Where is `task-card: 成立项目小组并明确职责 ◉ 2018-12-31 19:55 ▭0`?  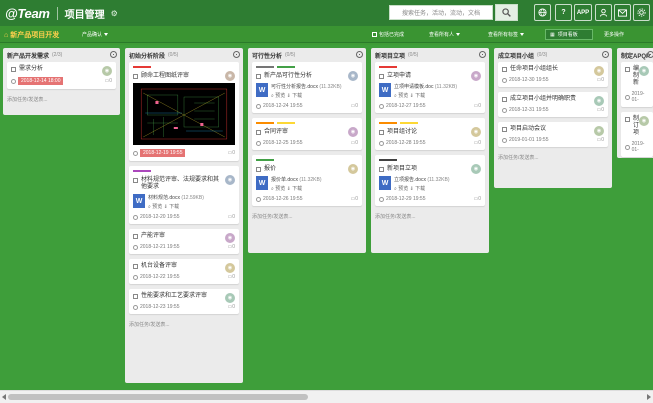
task-card: 成立项目小组并明确职责 ◉ 2018-12-31 19:55 ▭0 is located at coordinates (553, 104).